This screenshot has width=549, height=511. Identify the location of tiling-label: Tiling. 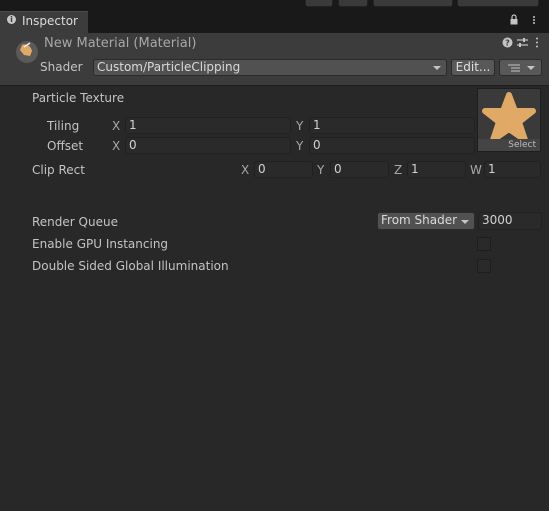
(63, 126).